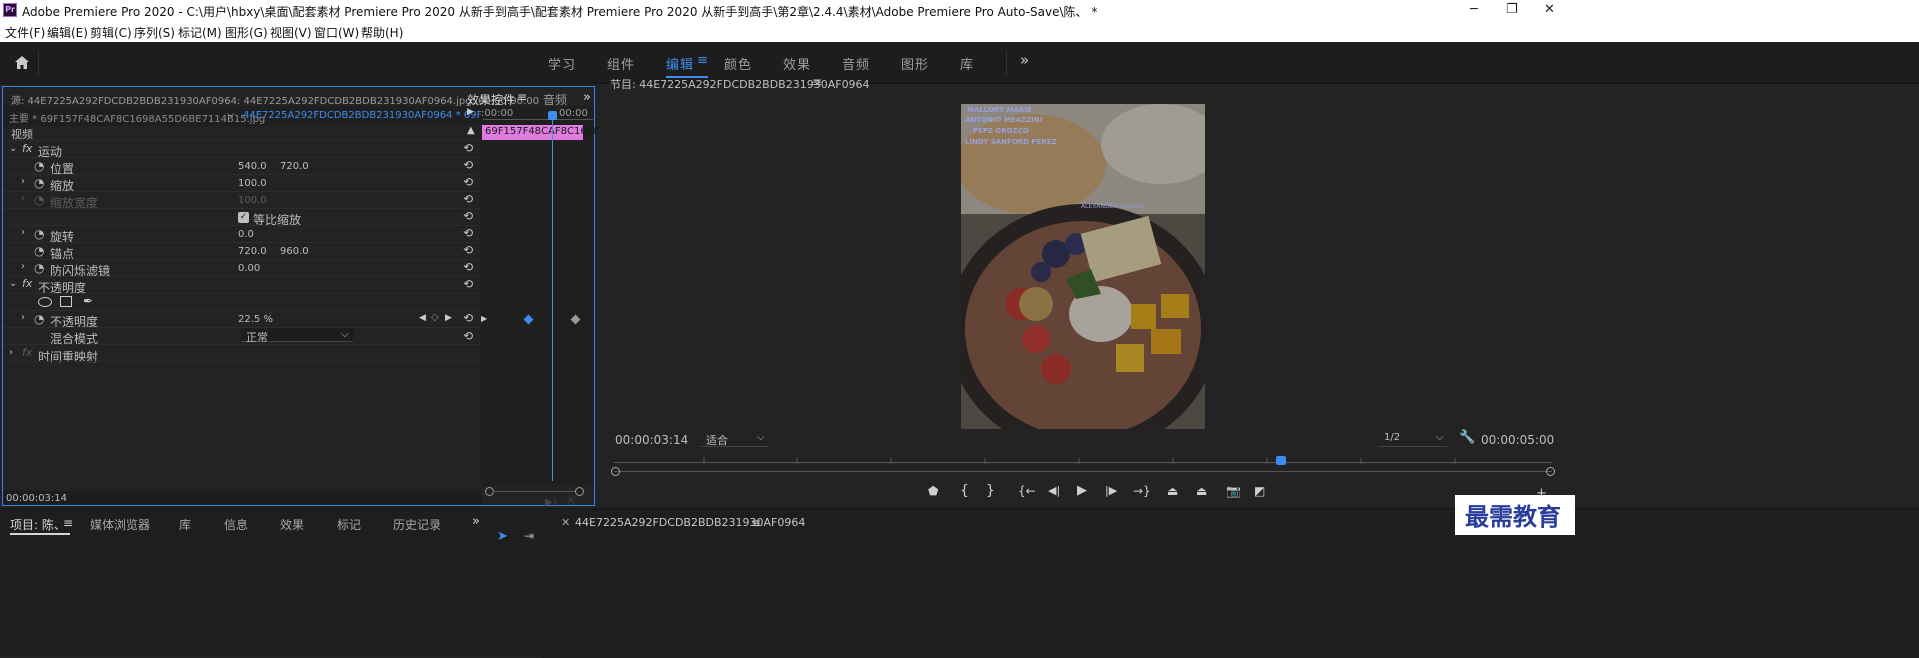  What do you see at coordinates (1142, 491) in the screenshot?
I see `go-to-out-icon: →}` at bounding box center [1142, 491].